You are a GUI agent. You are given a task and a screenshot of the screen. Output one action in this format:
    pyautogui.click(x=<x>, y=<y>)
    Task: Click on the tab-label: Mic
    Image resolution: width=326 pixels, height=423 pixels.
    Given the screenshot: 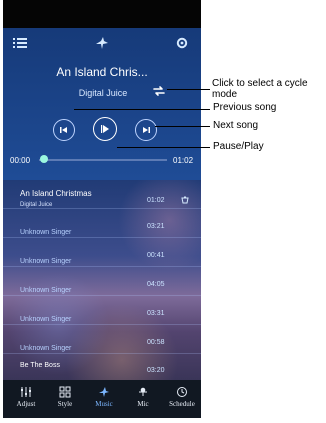 What is the action you would take?
    pyautogui.click(x=143, y=404)
    